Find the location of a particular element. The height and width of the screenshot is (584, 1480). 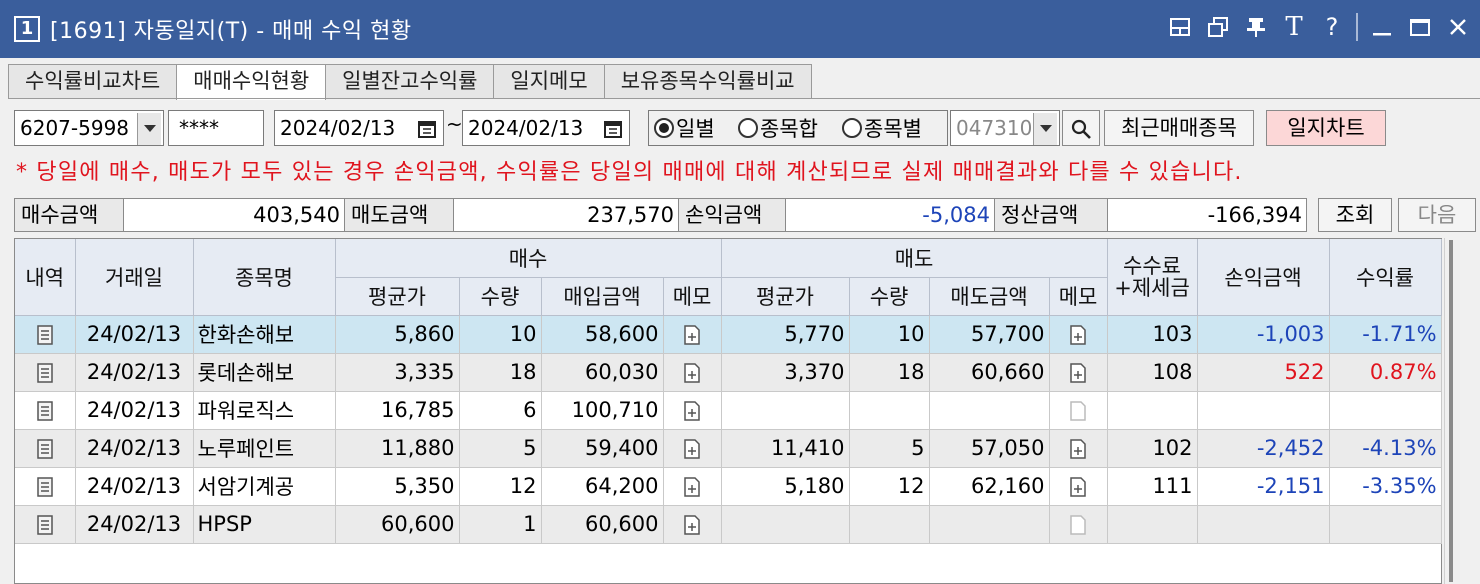

cell-stock-name: 한화손해보 is located at coordinates (264, 334).